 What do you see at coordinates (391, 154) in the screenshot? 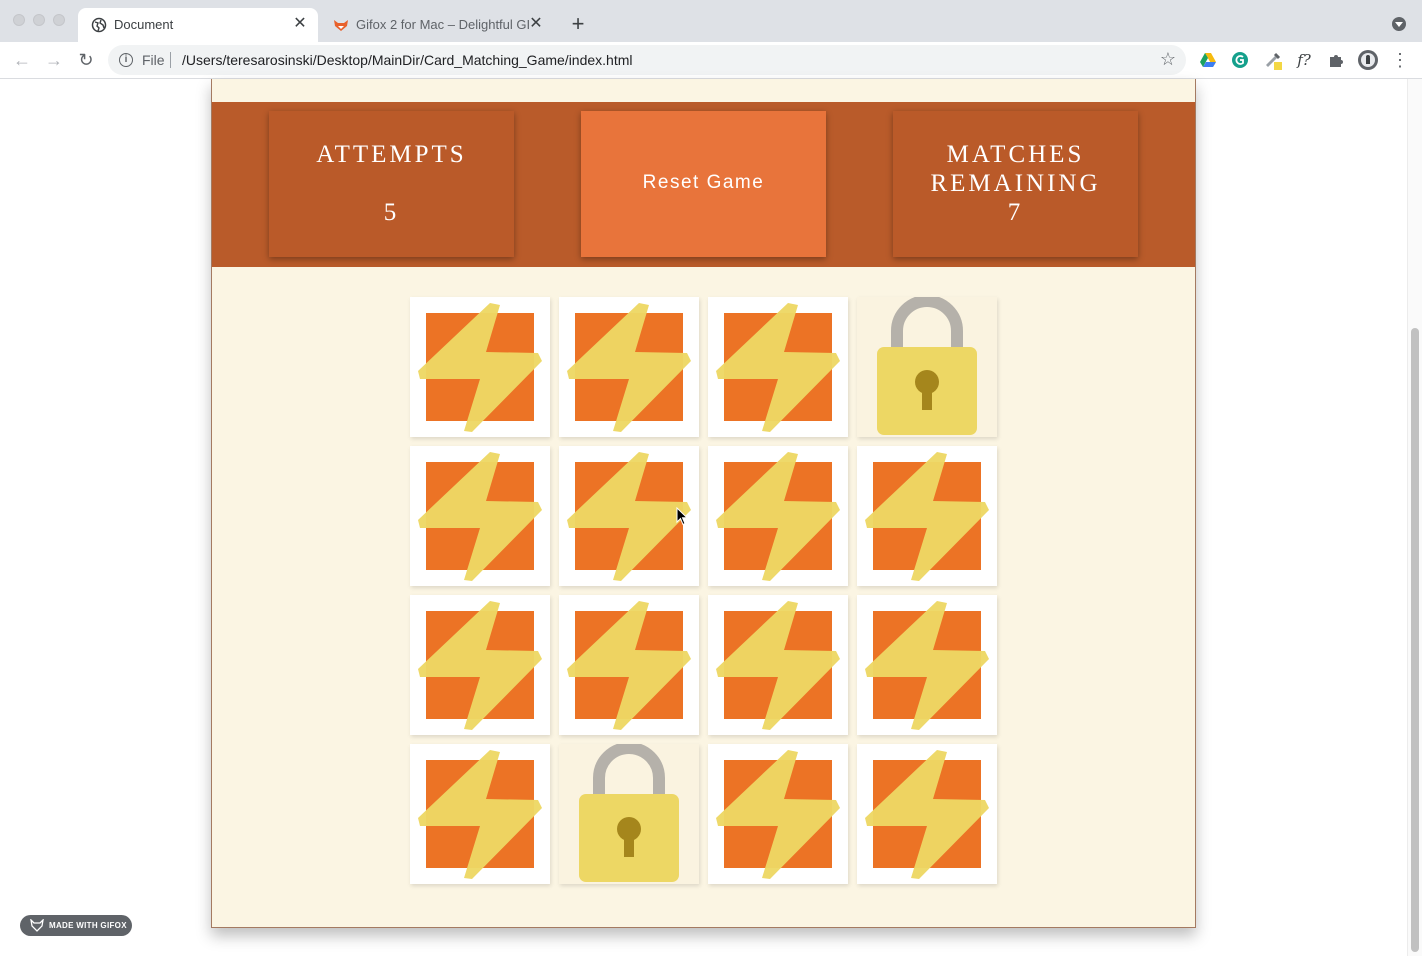
I see `attempts-label: ATTEMPTS` at bounding box center [391, 154].